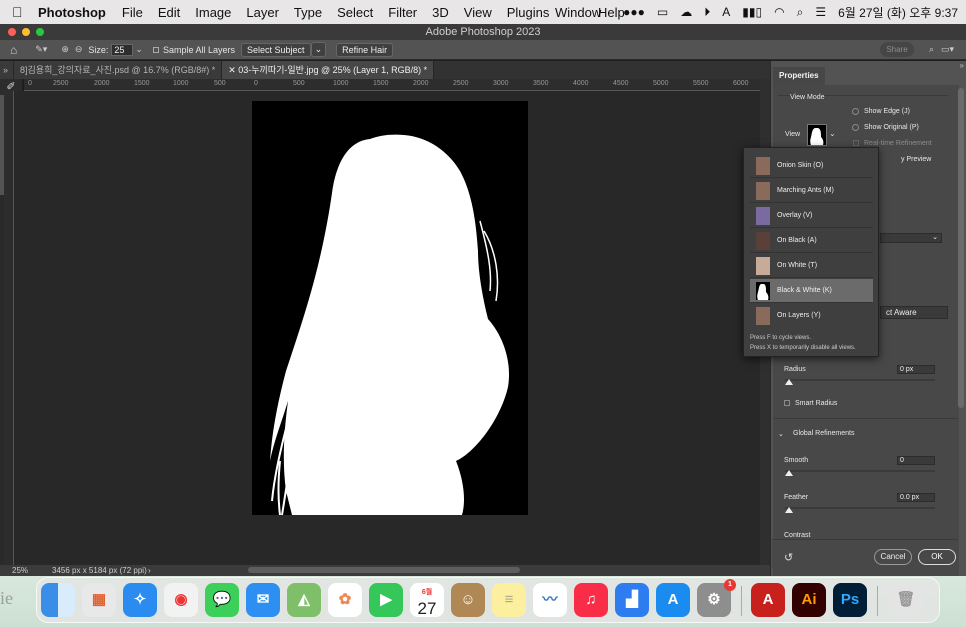 The height and width of the screenshot is (627, 966). What do you see at coordinates (673, 600) in the screenshot?
I see `app-store-icon: A` at bounding box center [673, 600].